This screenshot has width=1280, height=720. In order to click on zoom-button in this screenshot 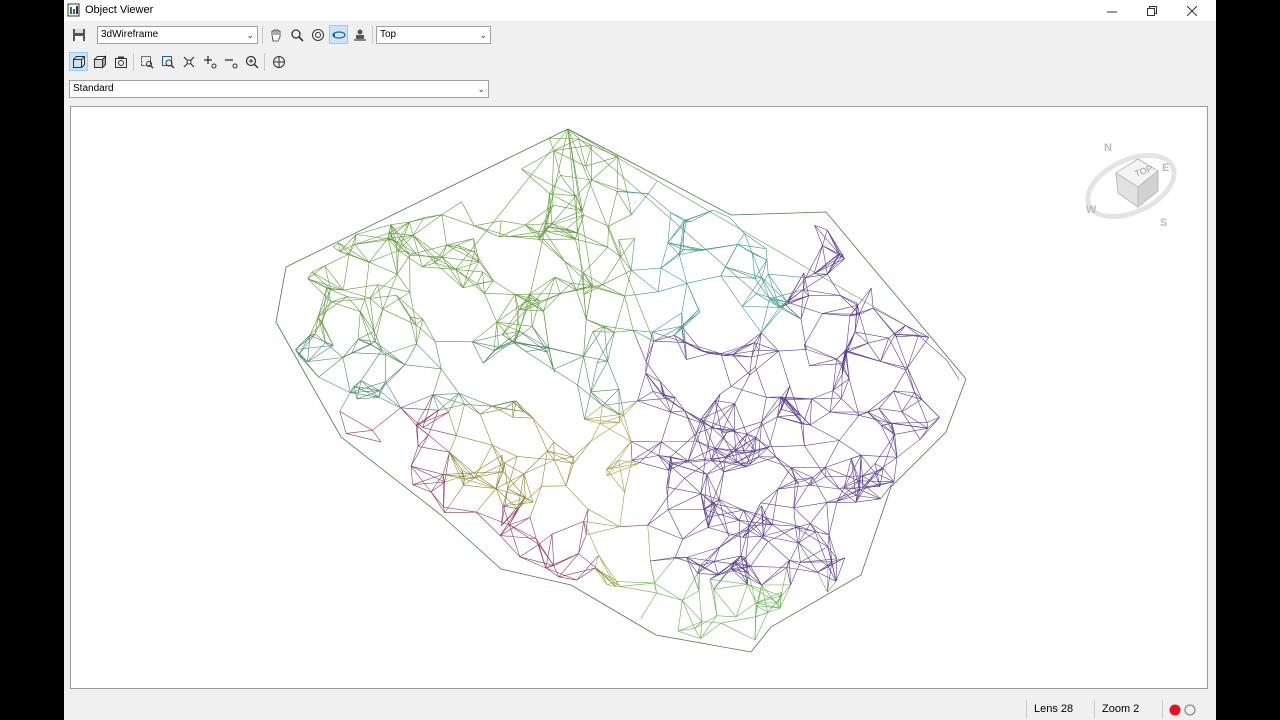, I will do `click(296, 34)`.